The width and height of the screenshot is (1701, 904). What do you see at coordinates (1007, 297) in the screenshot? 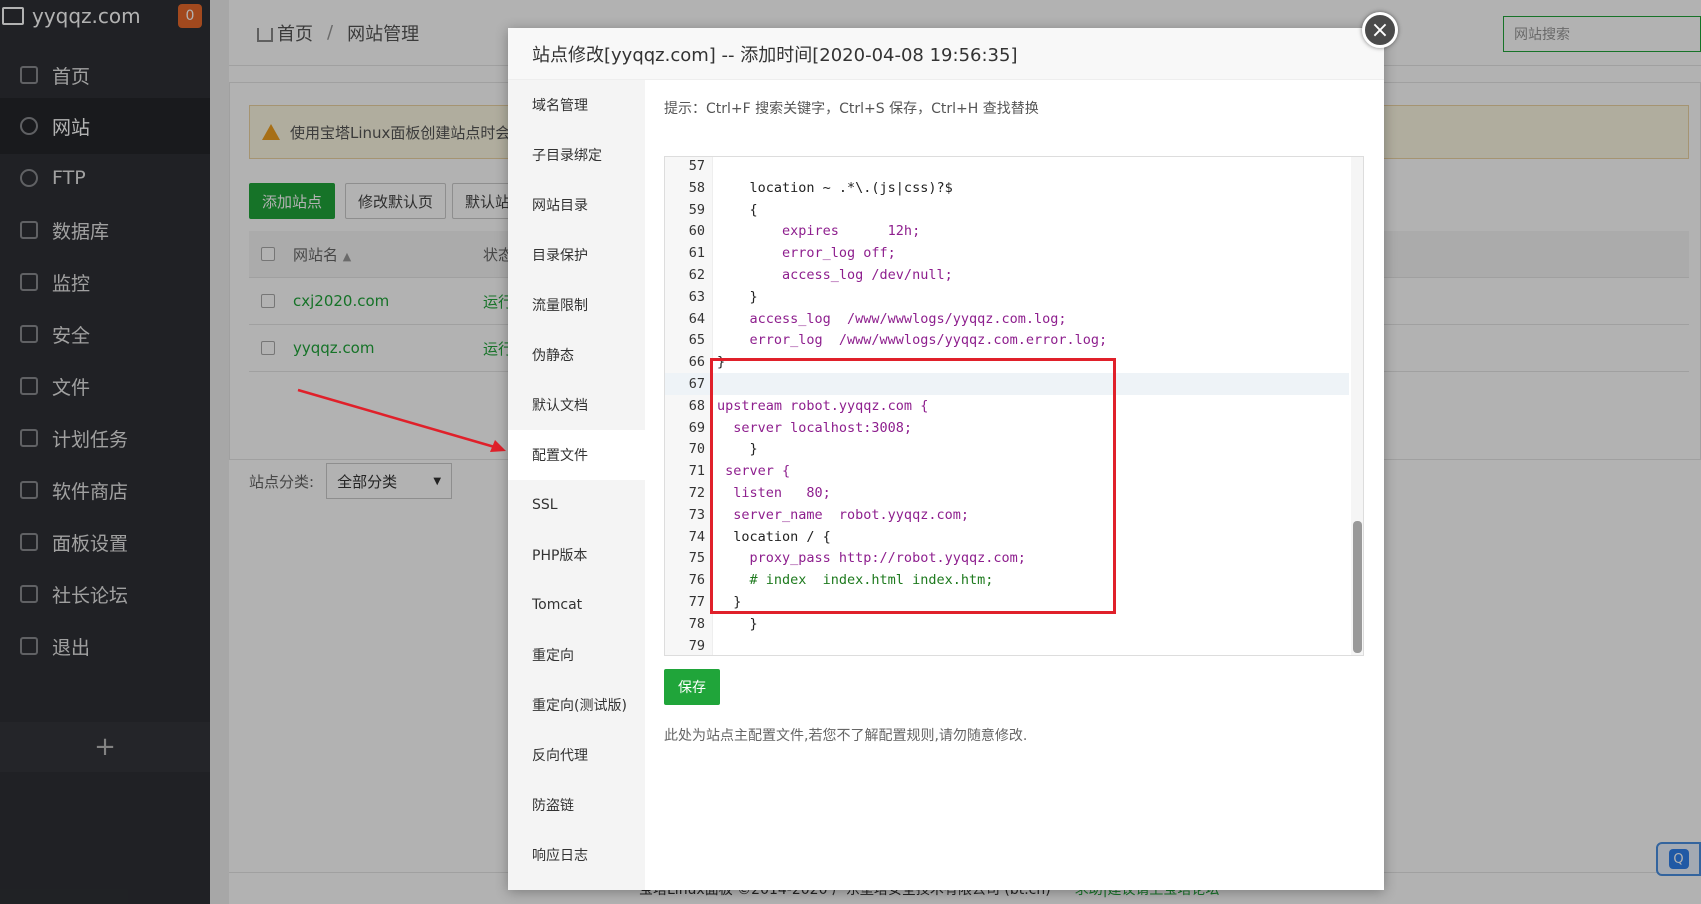
I see `code-line: 63 }` at bounding box center [1007, 297].